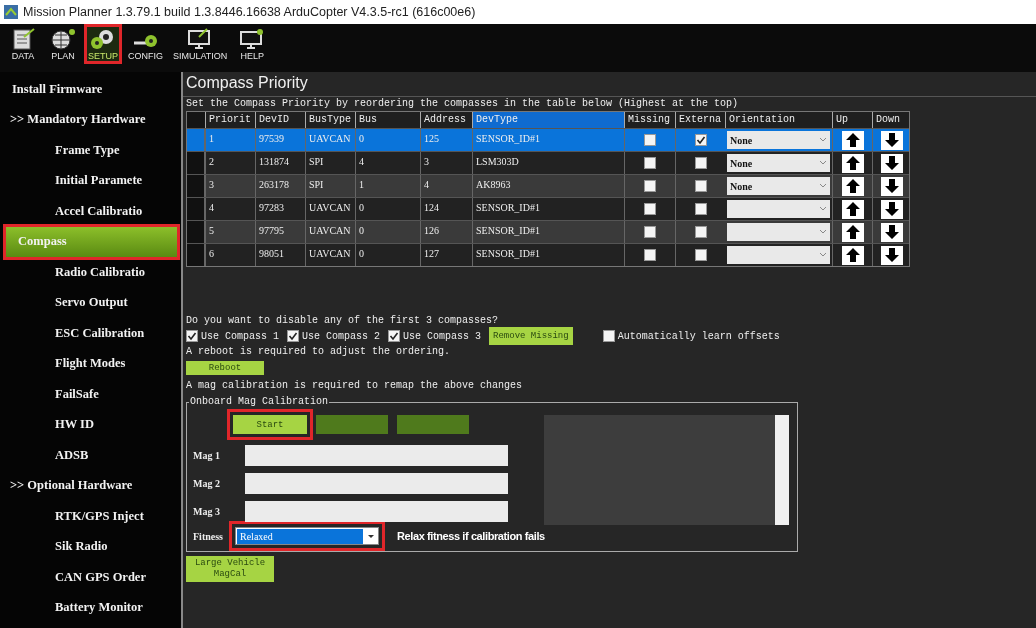 The image size is (1036, 628). What do you see at coordinates (252, 44) in the screenshot?
I see `toolbar-button: HELP` at bounding box center [252, 44].